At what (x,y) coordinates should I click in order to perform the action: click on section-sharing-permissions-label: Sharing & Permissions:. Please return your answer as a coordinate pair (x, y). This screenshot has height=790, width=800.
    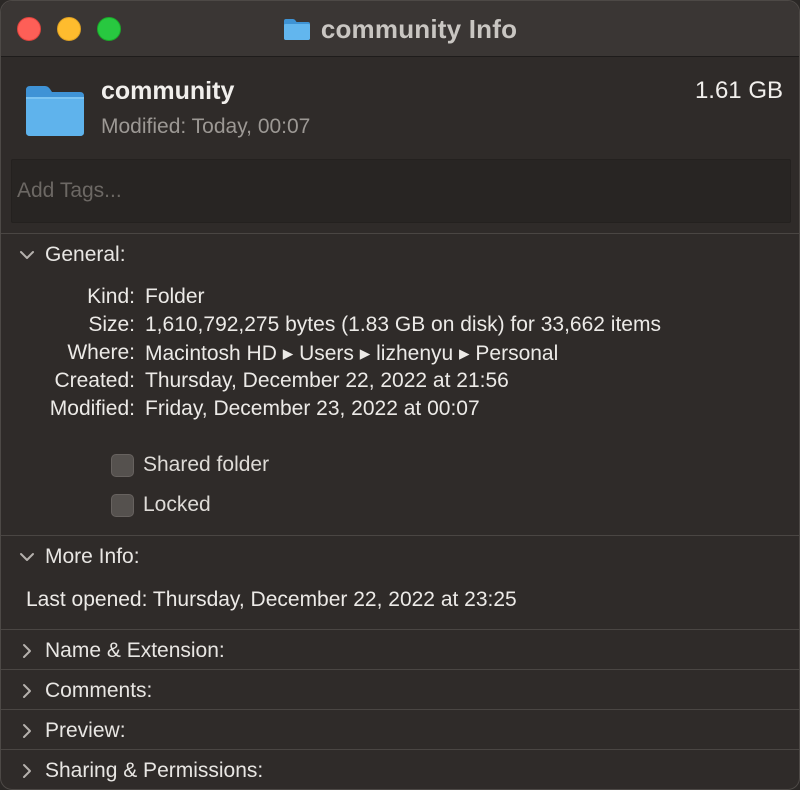
    Looking at the image, I should click on (154, 770).